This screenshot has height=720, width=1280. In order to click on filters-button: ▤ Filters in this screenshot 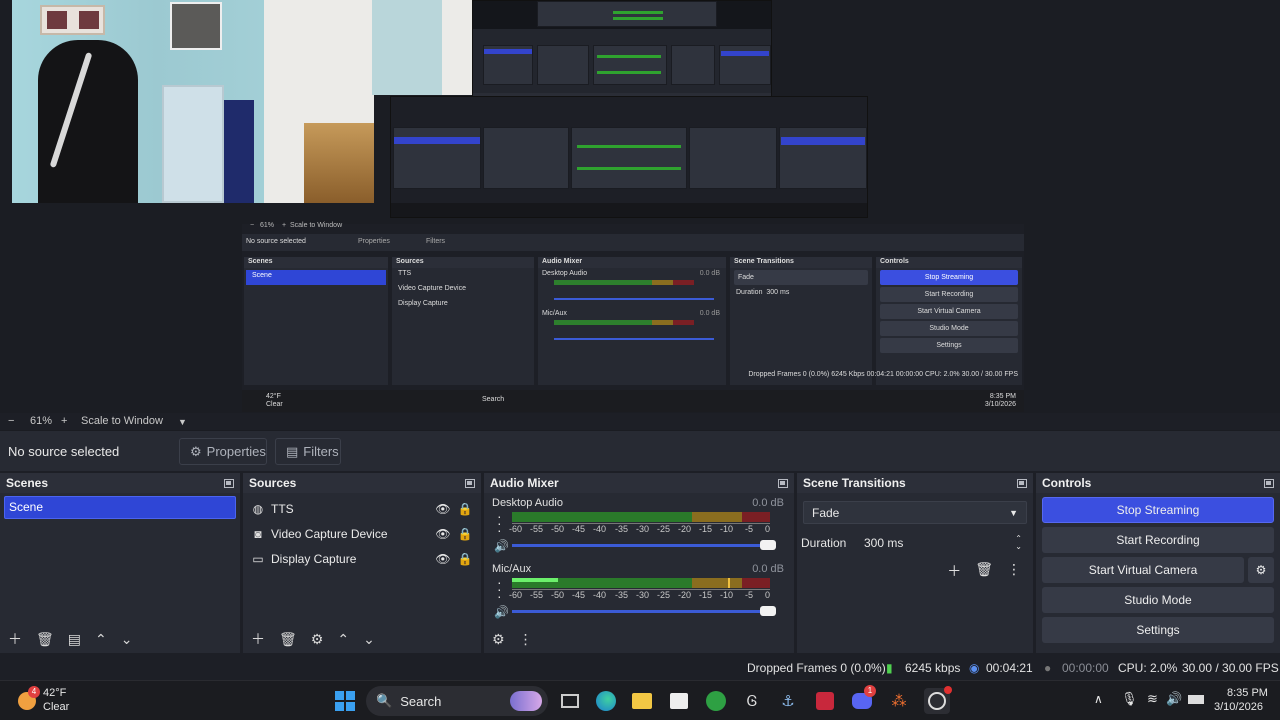, I will do `click(308, 451)`.